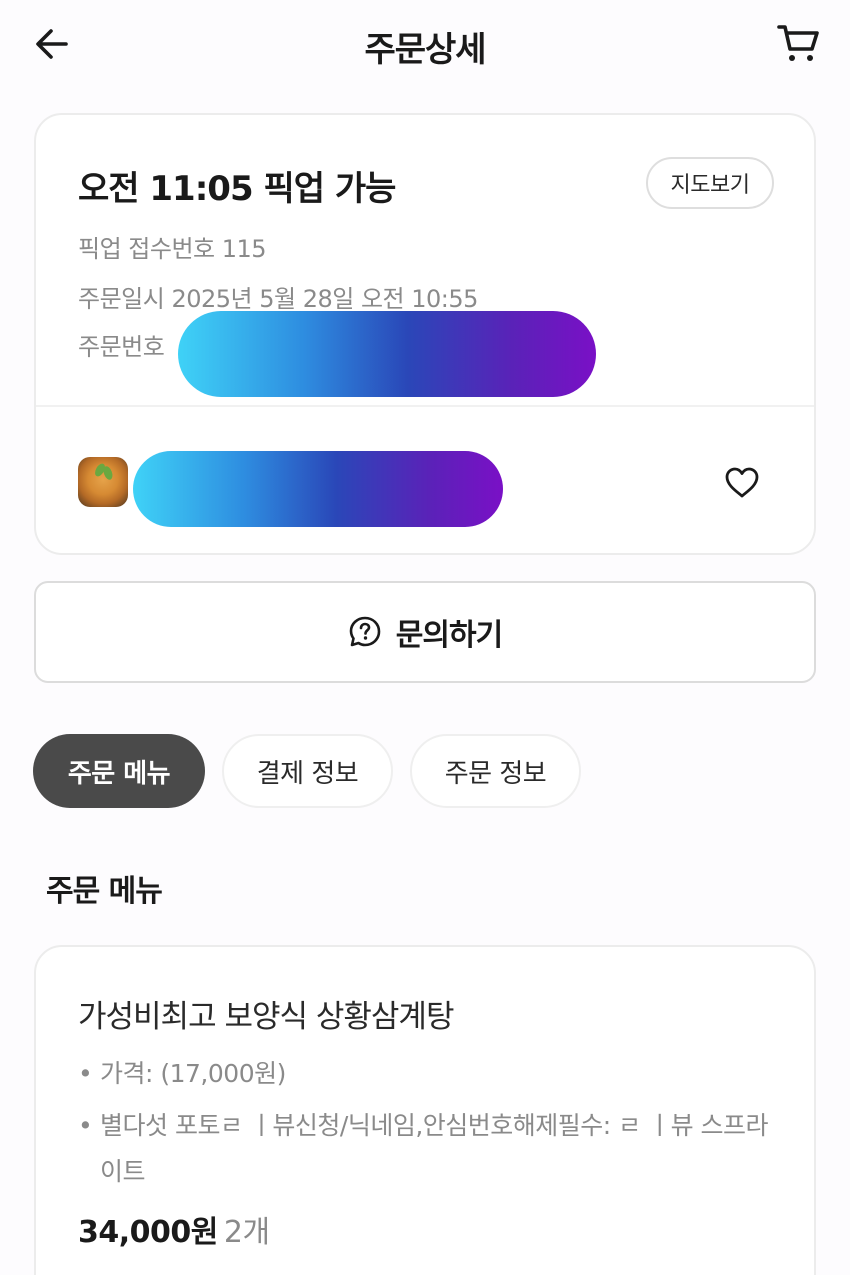 This screenshot has width=850, height=1275. What do you see at coordinates (365, 631) in the screenshot?
I see `question-chat-icon` at bounding box center [365, 631].